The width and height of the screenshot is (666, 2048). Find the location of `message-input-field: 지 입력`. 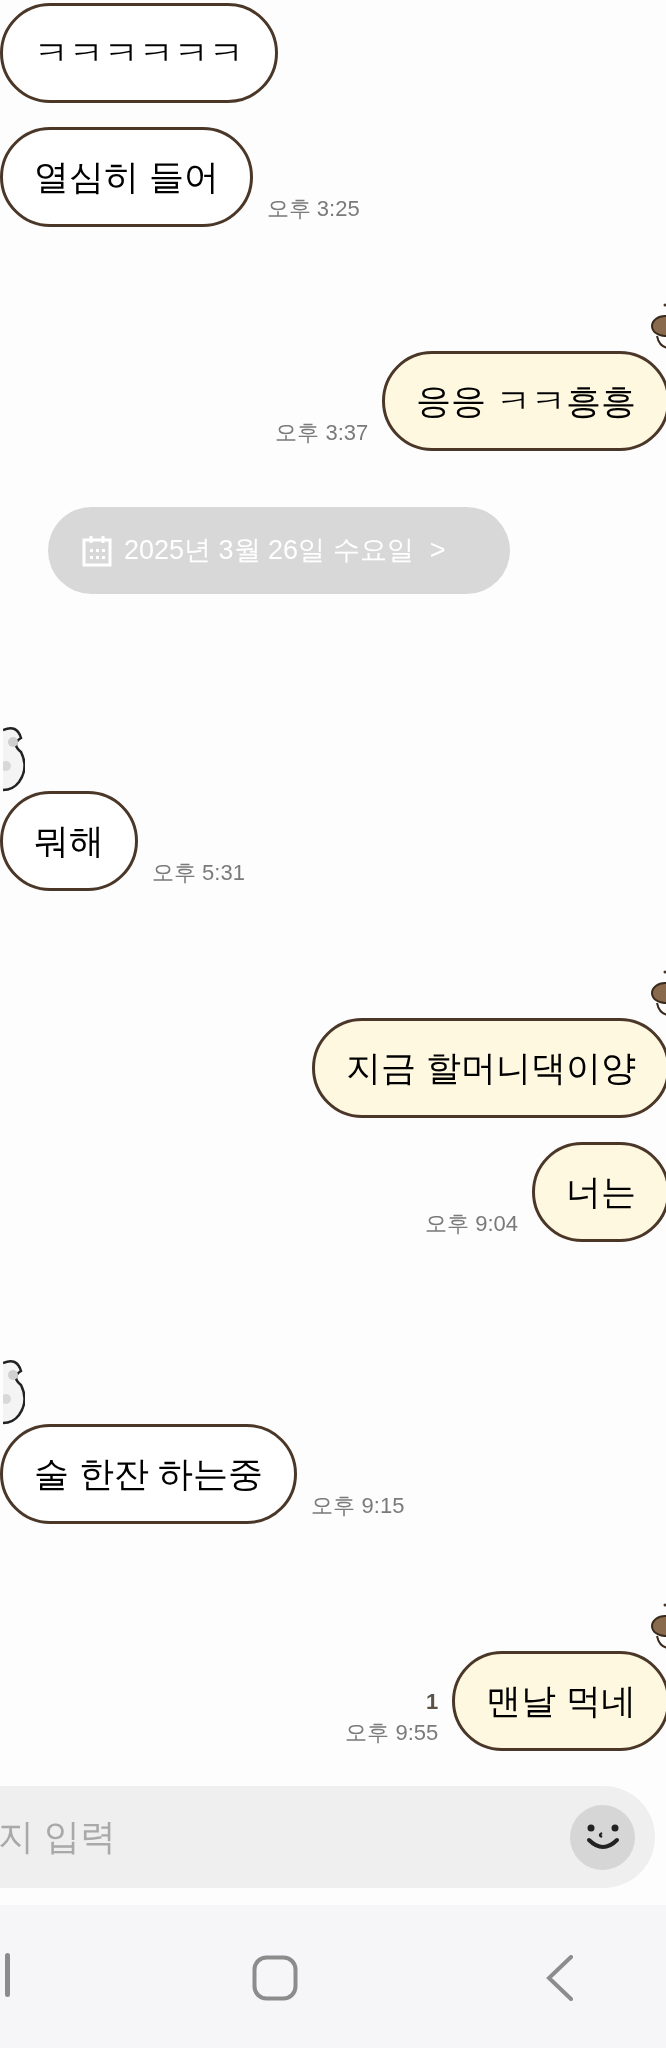

message-input-field: 지 입력 is located at coordinates (285, 1837).